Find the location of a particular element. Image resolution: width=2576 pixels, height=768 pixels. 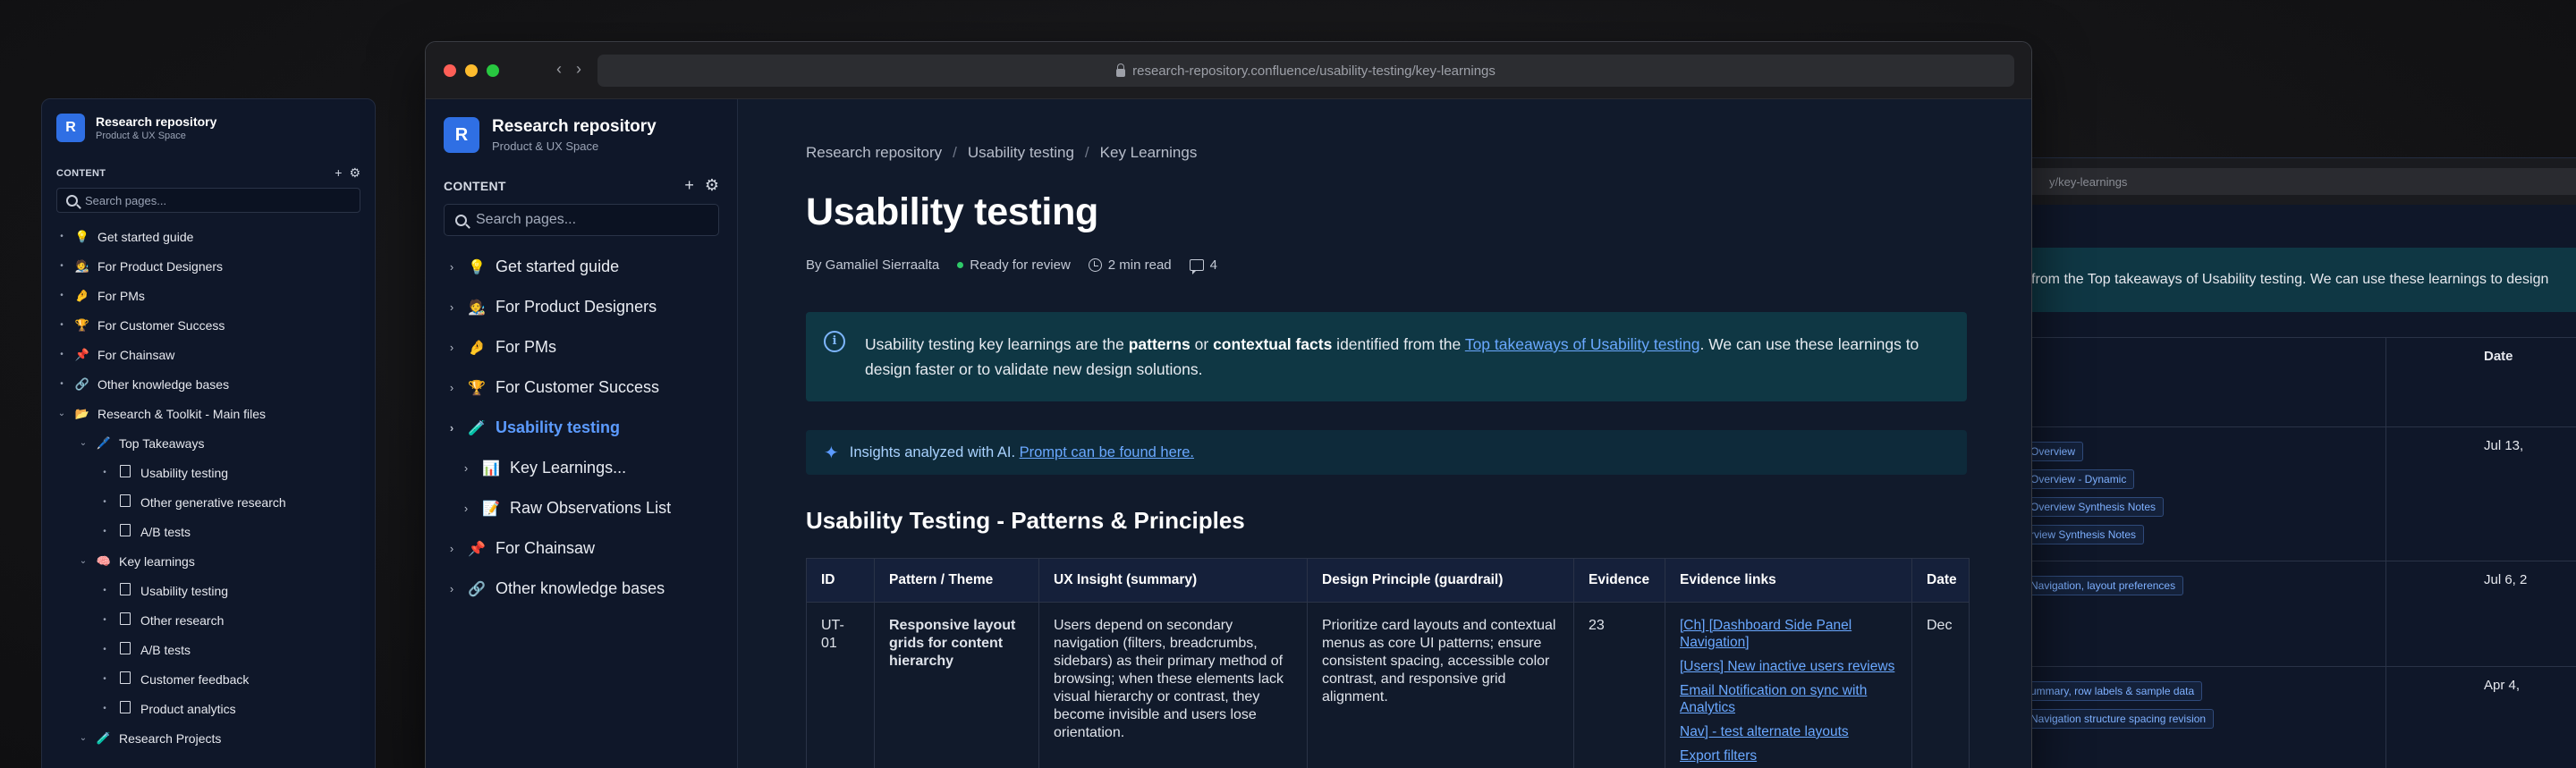

breadcrumb-item: Usability testing is located at coordinates (1021, 153).